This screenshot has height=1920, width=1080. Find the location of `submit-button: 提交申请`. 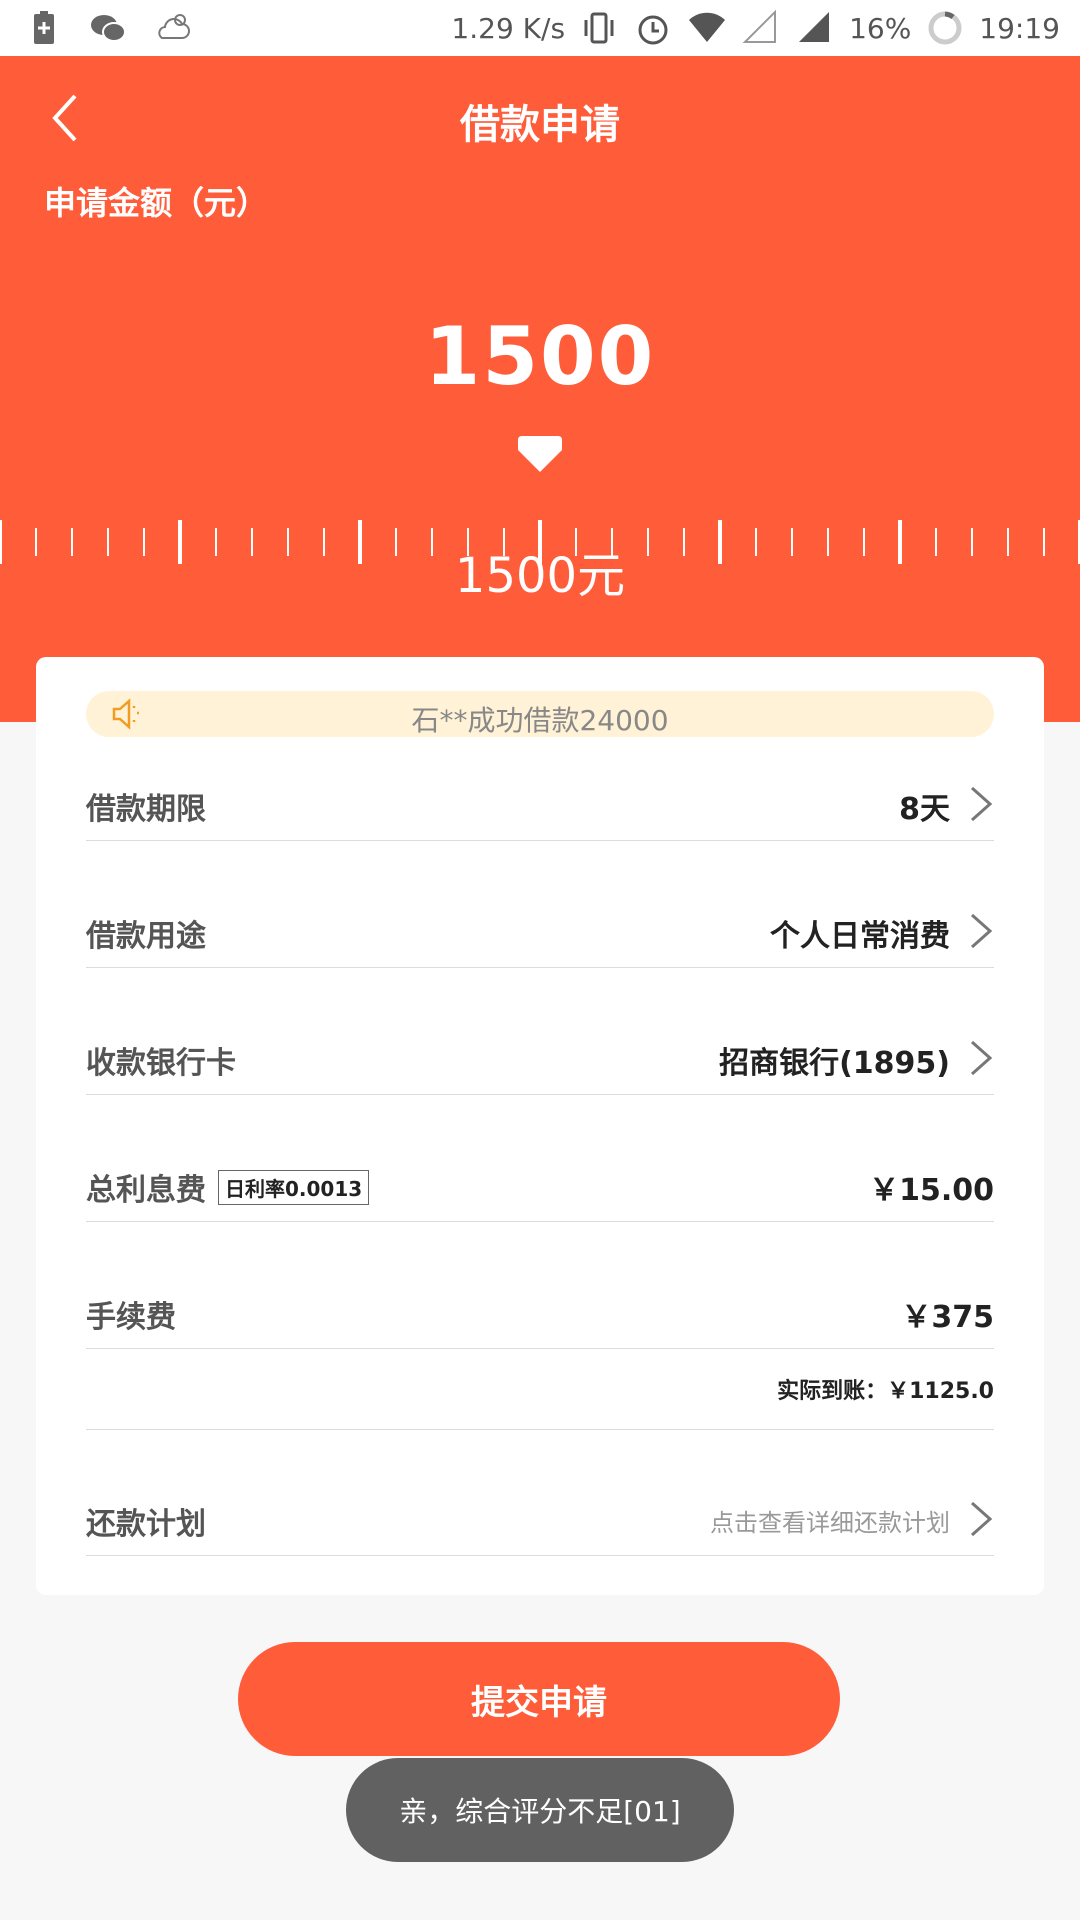

submit-button: 提交申请 is located at coordinates (539, 1699).